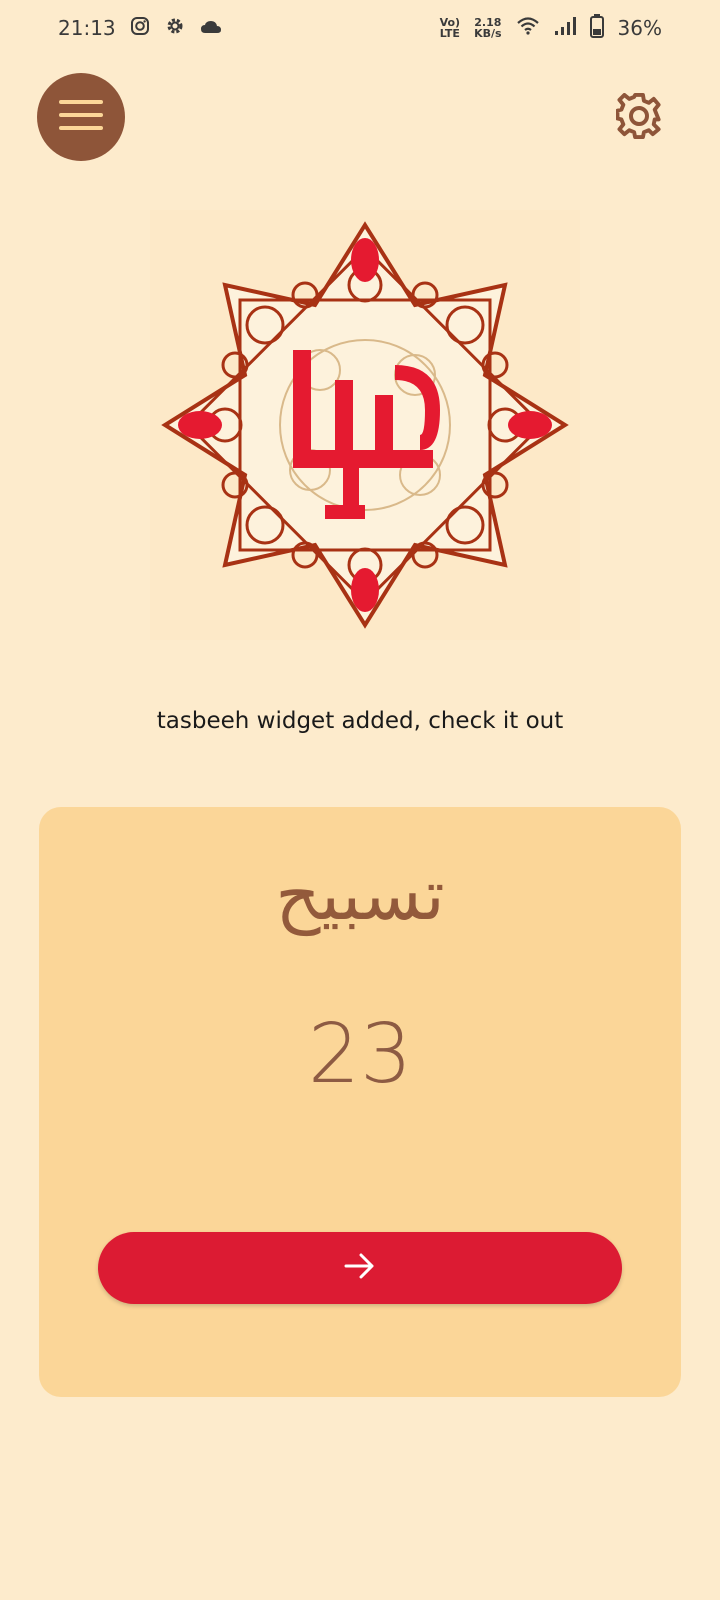 This screenshot has height=1600, width=720. Describe the element at coordinates (551, 28) in the screenshot. I see `status-right: Vo) LTE 2.18 KB/s 36%` at that location.